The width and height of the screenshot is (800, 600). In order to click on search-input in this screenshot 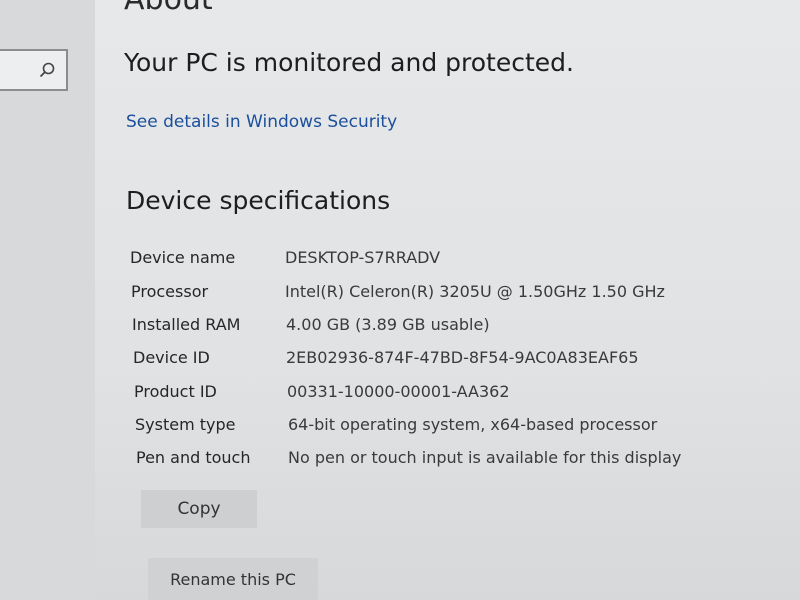, I will do `click(34, 70)`.